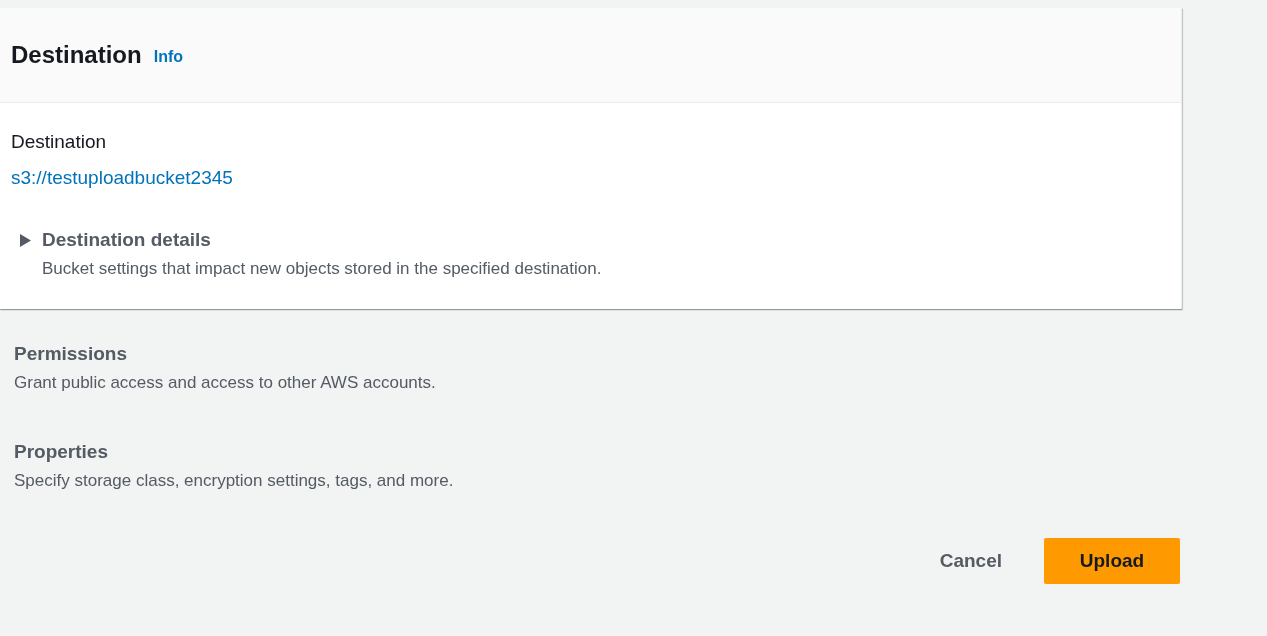 The width and height of the screenshot is (1267, 636). What do you see at coordinates (322, 240) in the screenshot?
I see `expander-title: Destination details` at bounding box center [322, 240].